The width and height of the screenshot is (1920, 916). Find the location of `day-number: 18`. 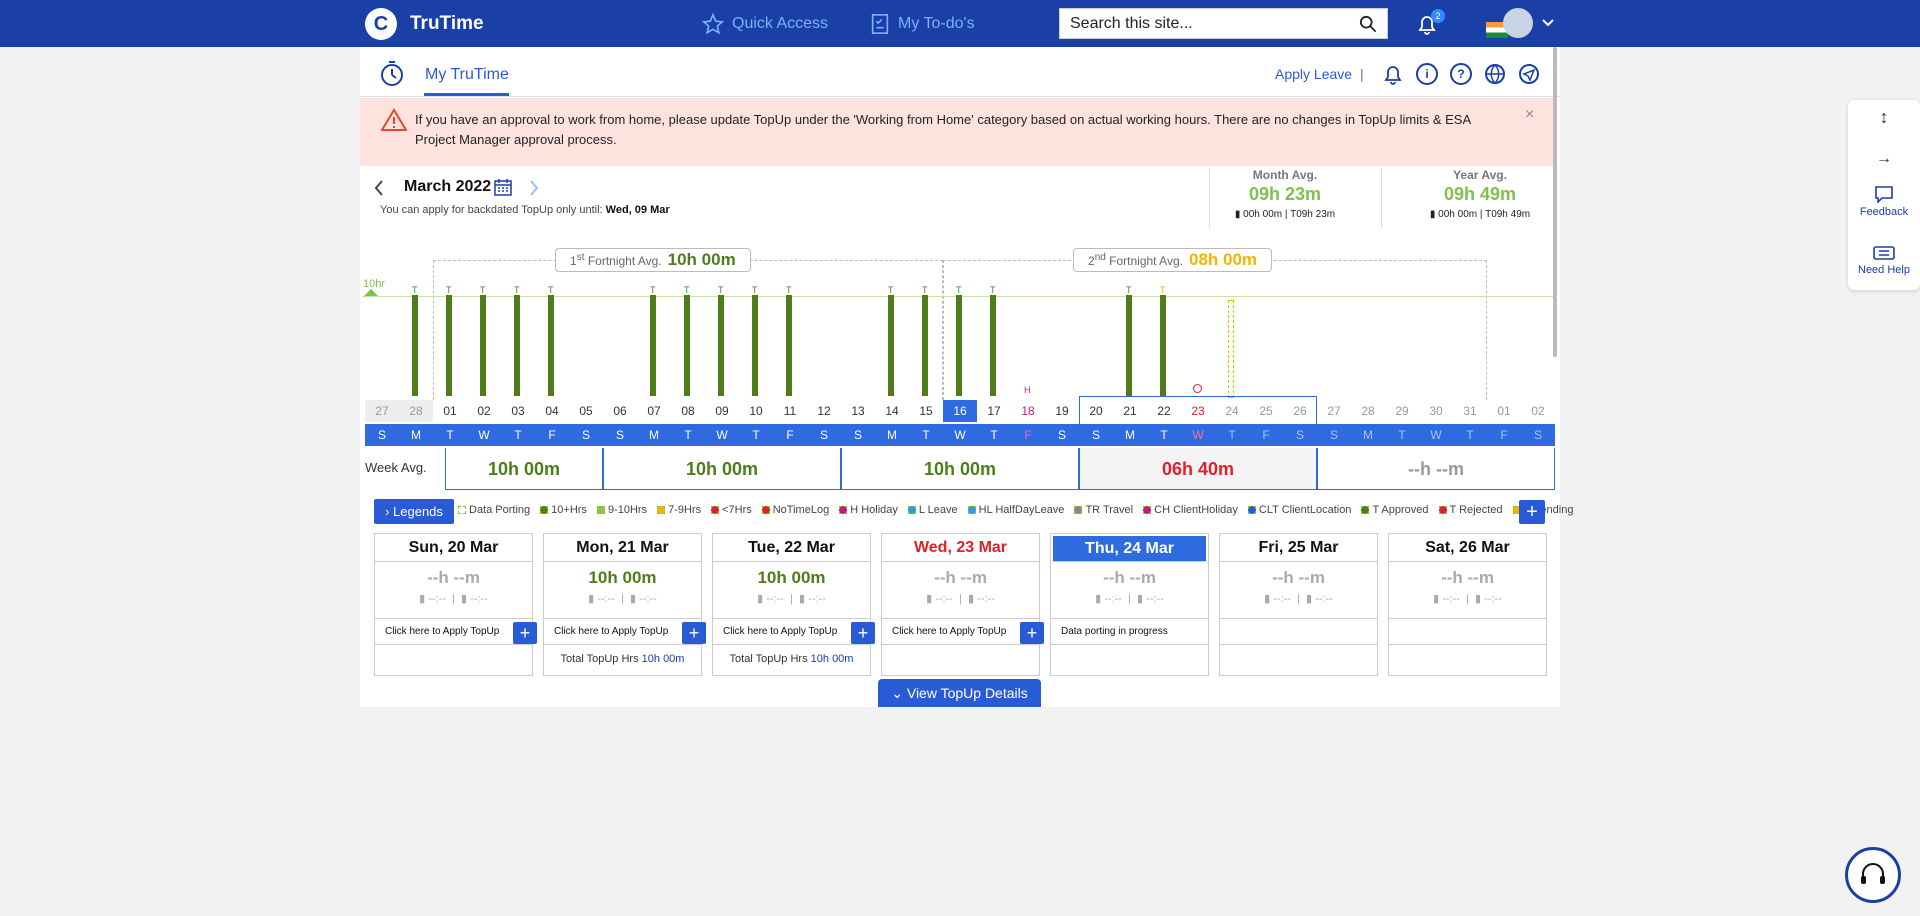

day-number: 18 is located at coordinates (1028, 411).